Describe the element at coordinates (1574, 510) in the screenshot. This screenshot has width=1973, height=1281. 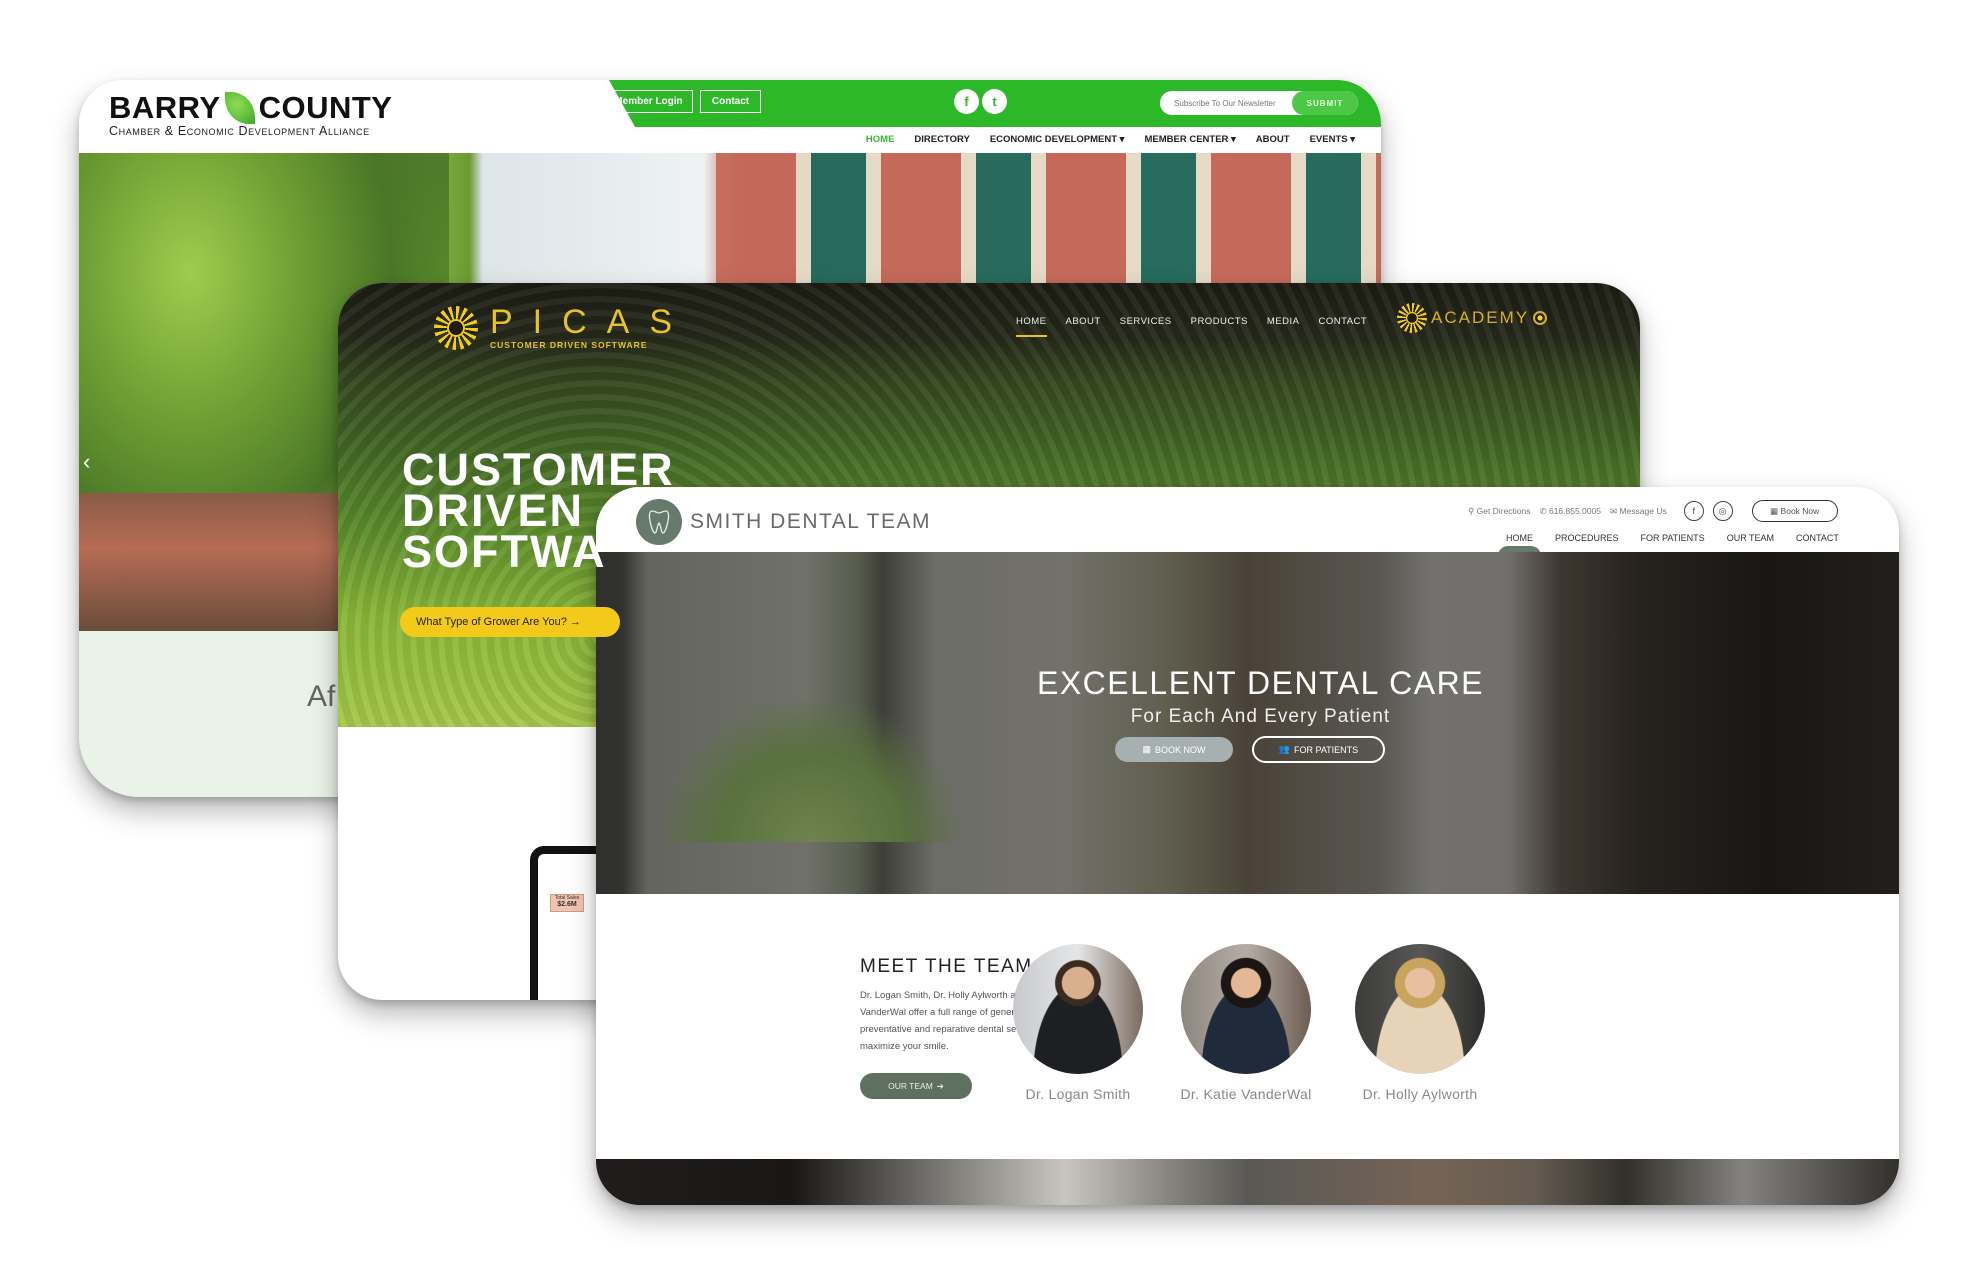
I see `phone-number: 616.855.0005` at that location.